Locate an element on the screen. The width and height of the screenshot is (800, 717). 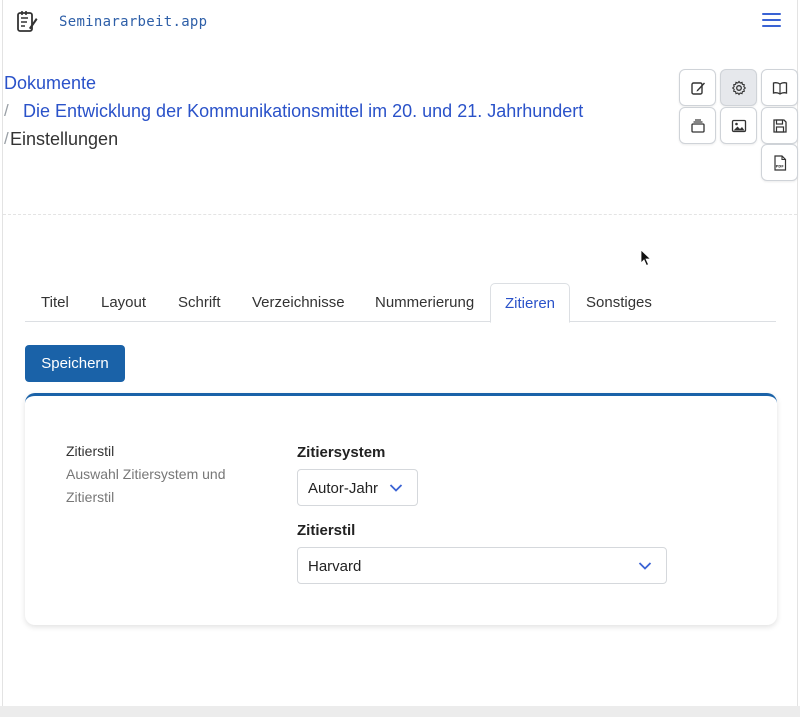
citation-system-value: Autor-Jahr is located at coordinates (343, 488).